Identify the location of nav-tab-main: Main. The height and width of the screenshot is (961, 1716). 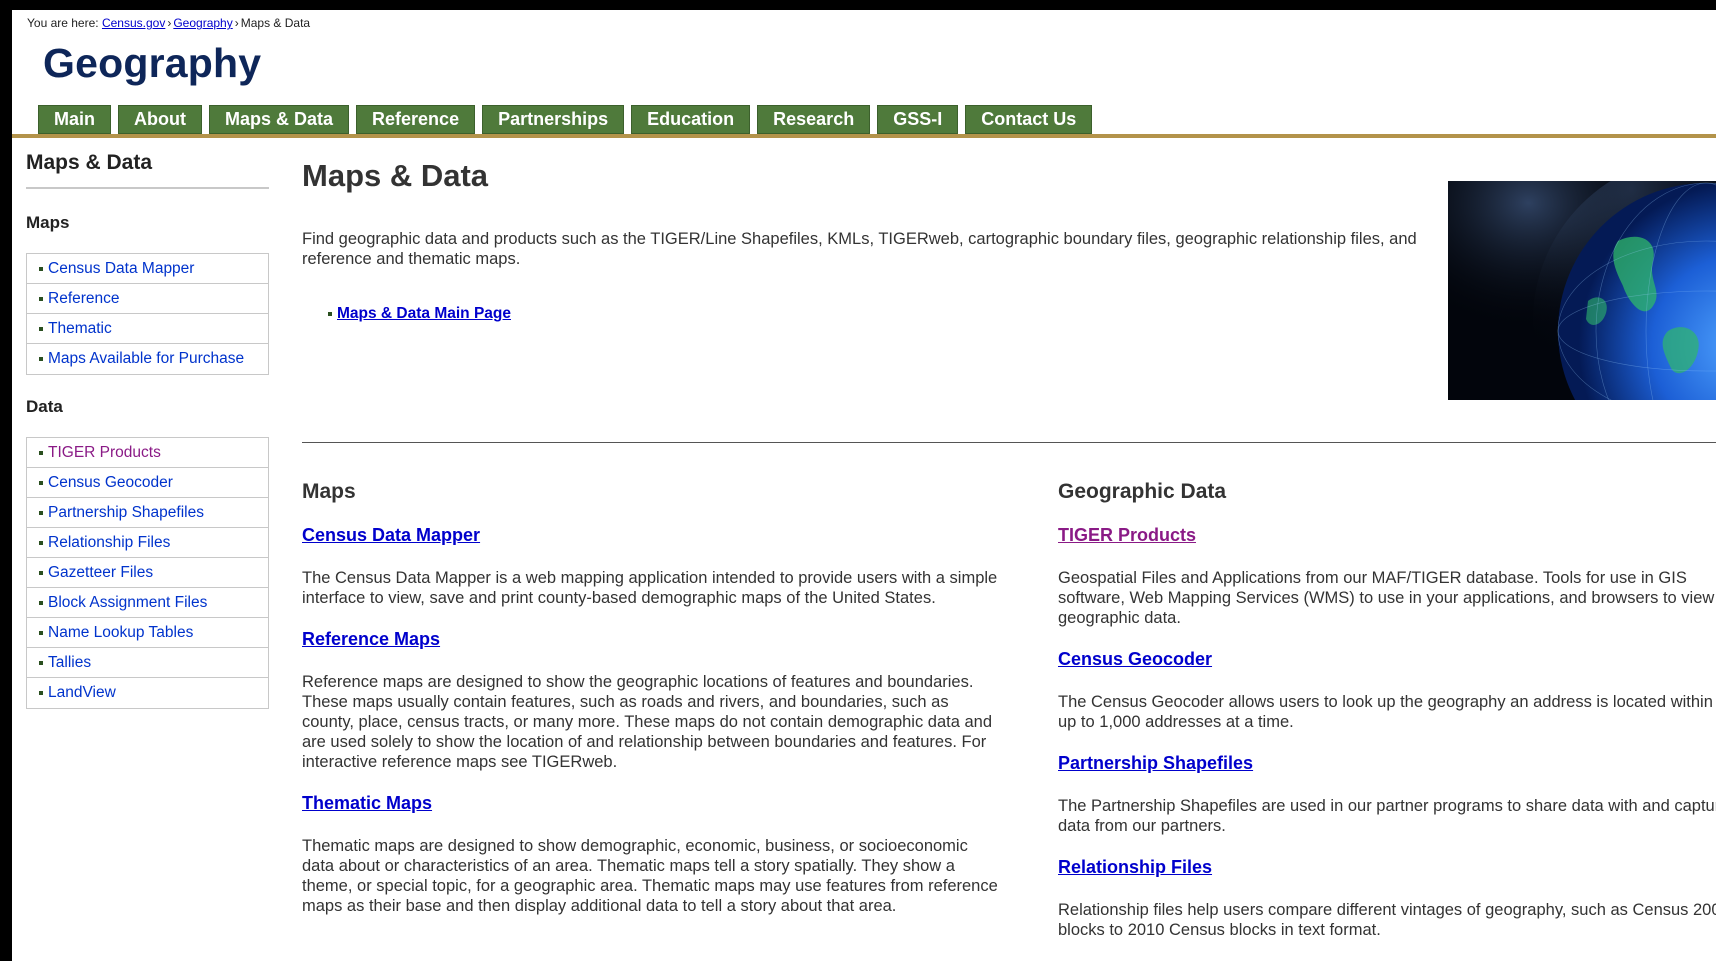
(75, 119).